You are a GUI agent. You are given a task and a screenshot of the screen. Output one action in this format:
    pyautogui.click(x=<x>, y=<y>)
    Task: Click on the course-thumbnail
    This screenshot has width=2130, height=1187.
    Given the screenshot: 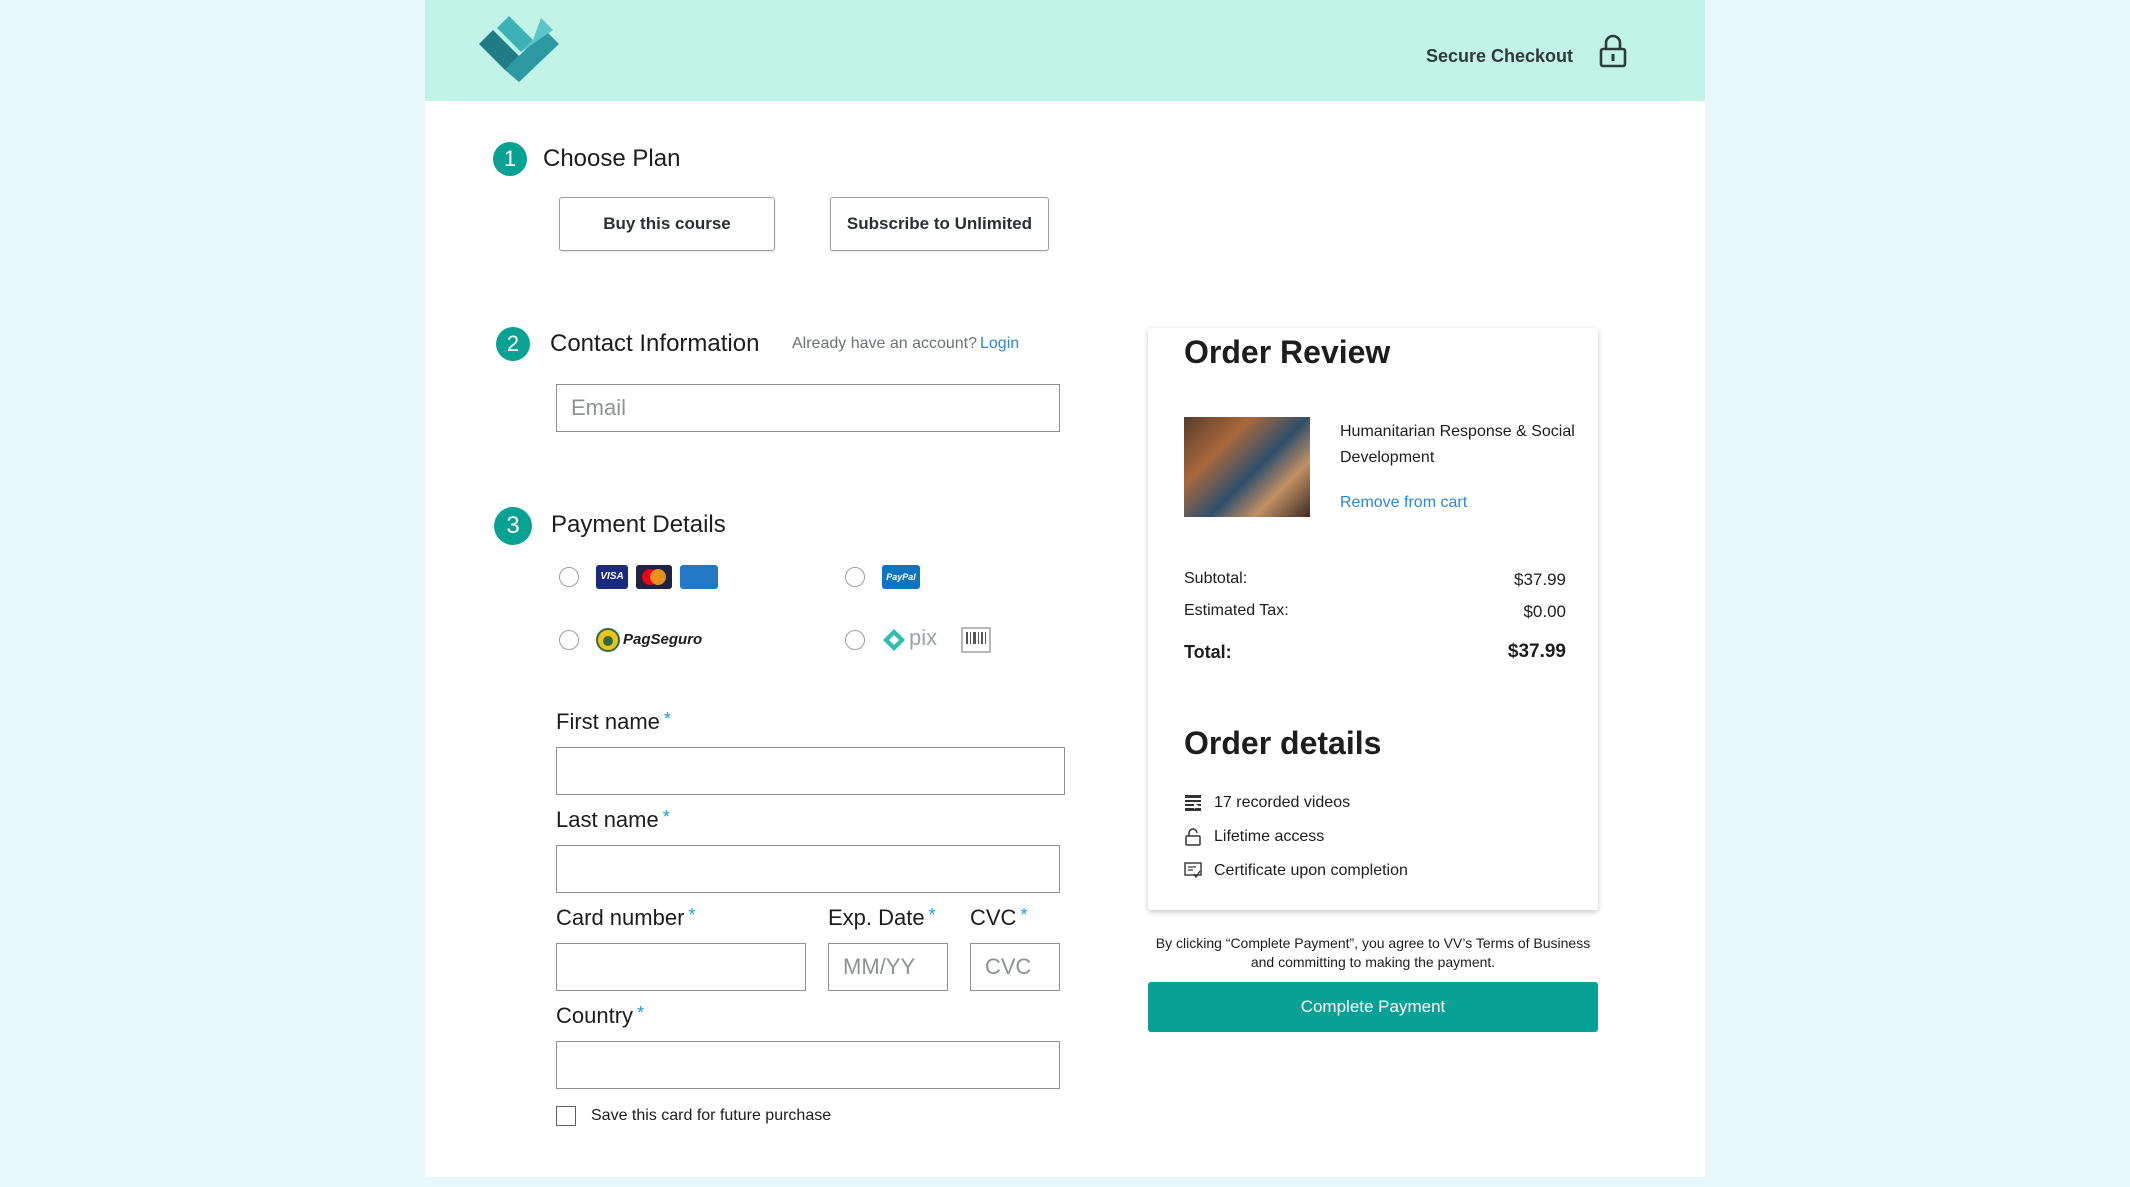 What is the action you would take?
    pyautogui.click(x=1247, y=467)
    